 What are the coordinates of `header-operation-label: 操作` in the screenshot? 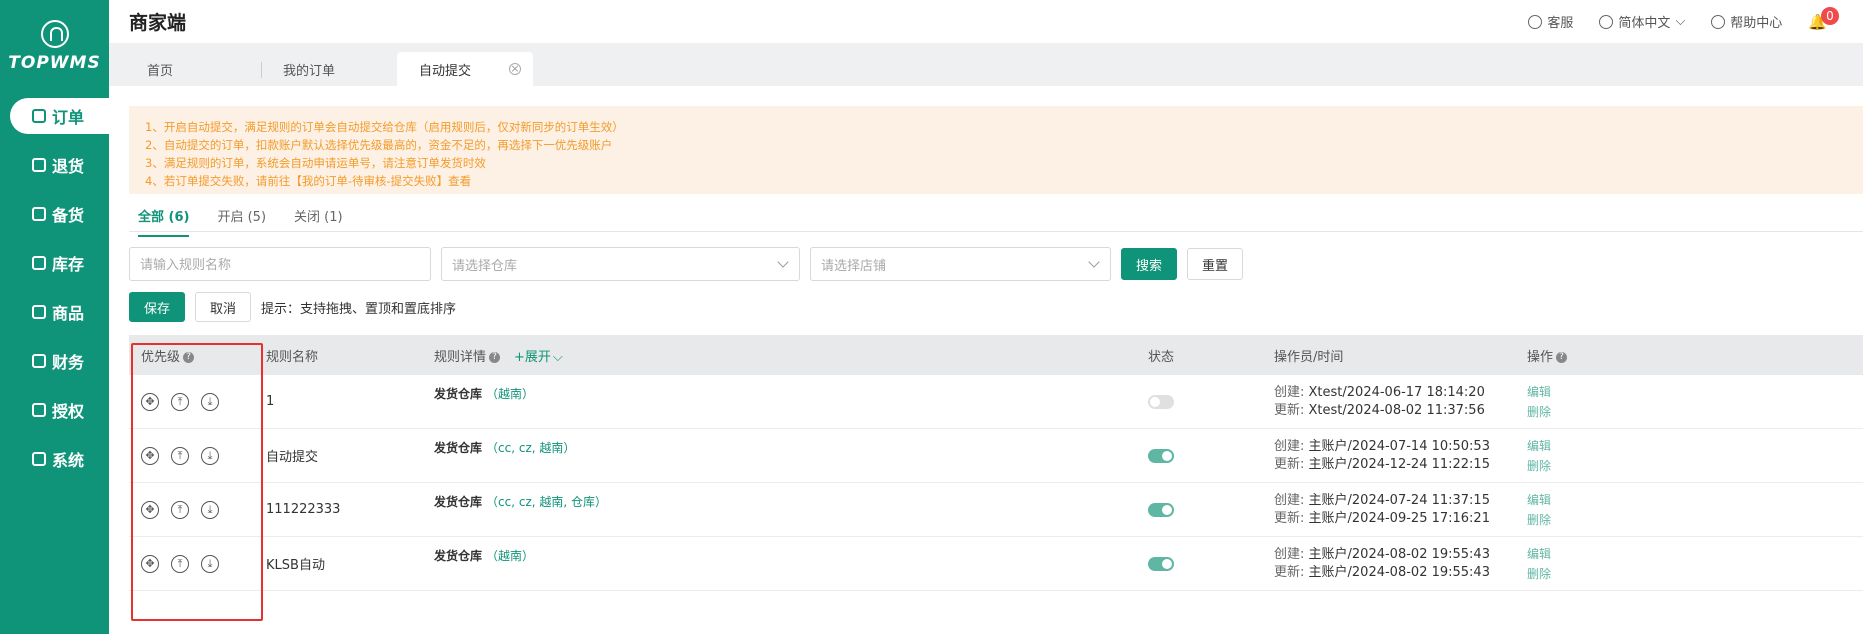 It's located at (1540, 357).